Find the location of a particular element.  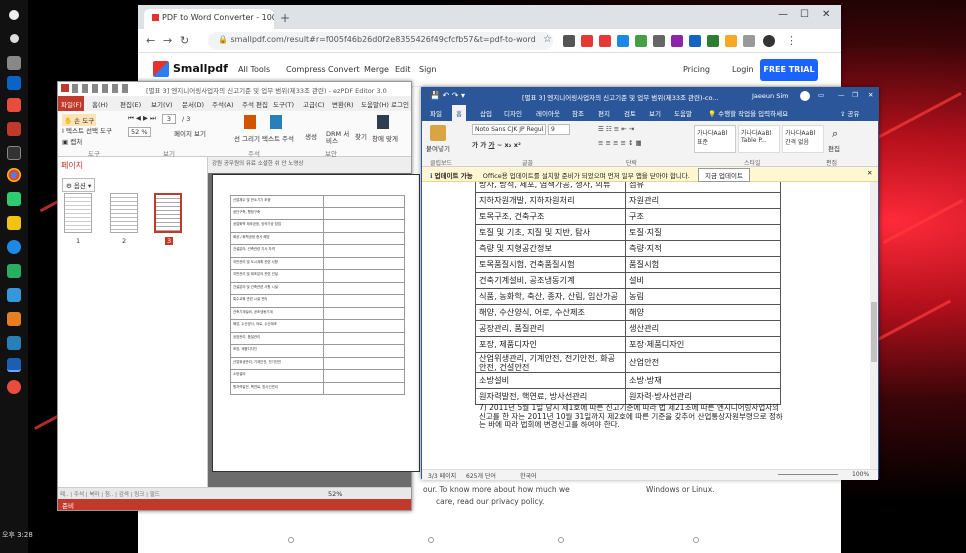

bookmark-star-icon: ☆ is located at coordinates (547, 39).